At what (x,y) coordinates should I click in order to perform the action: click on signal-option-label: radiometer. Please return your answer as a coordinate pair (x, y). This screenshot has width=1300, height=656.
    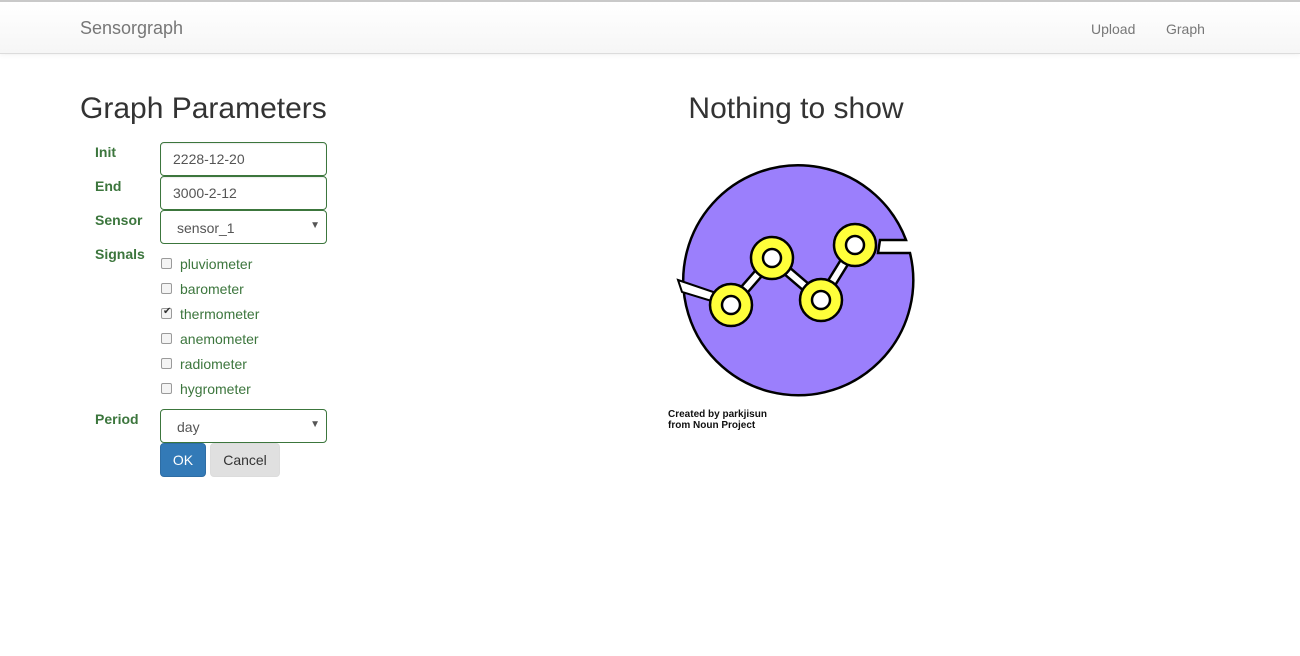
    Looking at the image, I should click on (213, 364).